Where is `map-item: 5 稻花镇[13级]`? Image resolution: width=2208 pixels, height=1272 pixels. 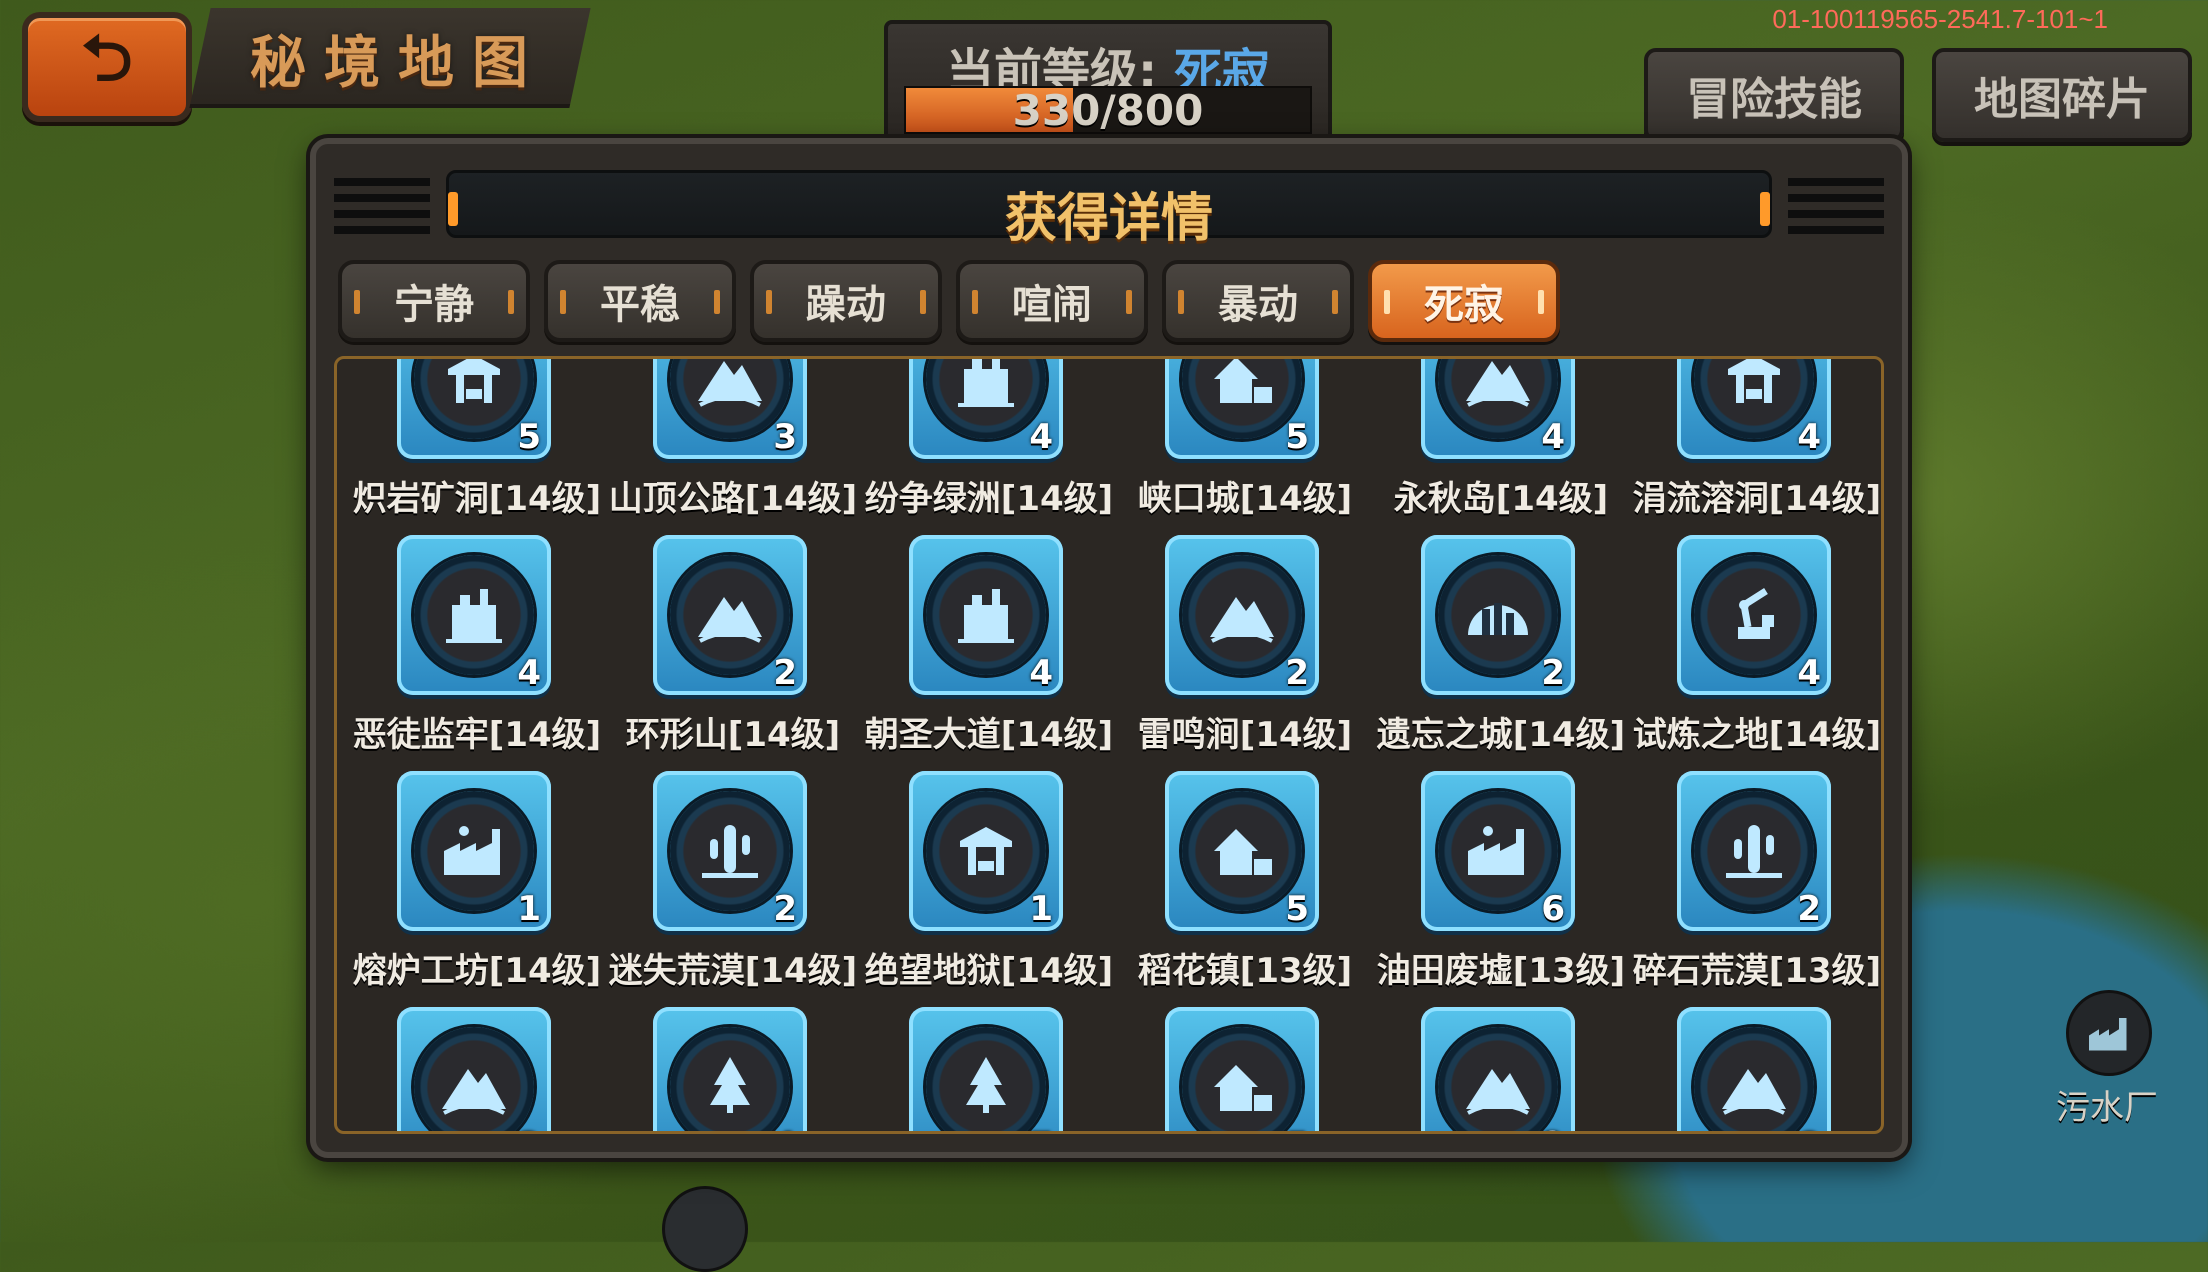
map-item: 5 稻花镇[13级] is located at coordinates (1245, 891).